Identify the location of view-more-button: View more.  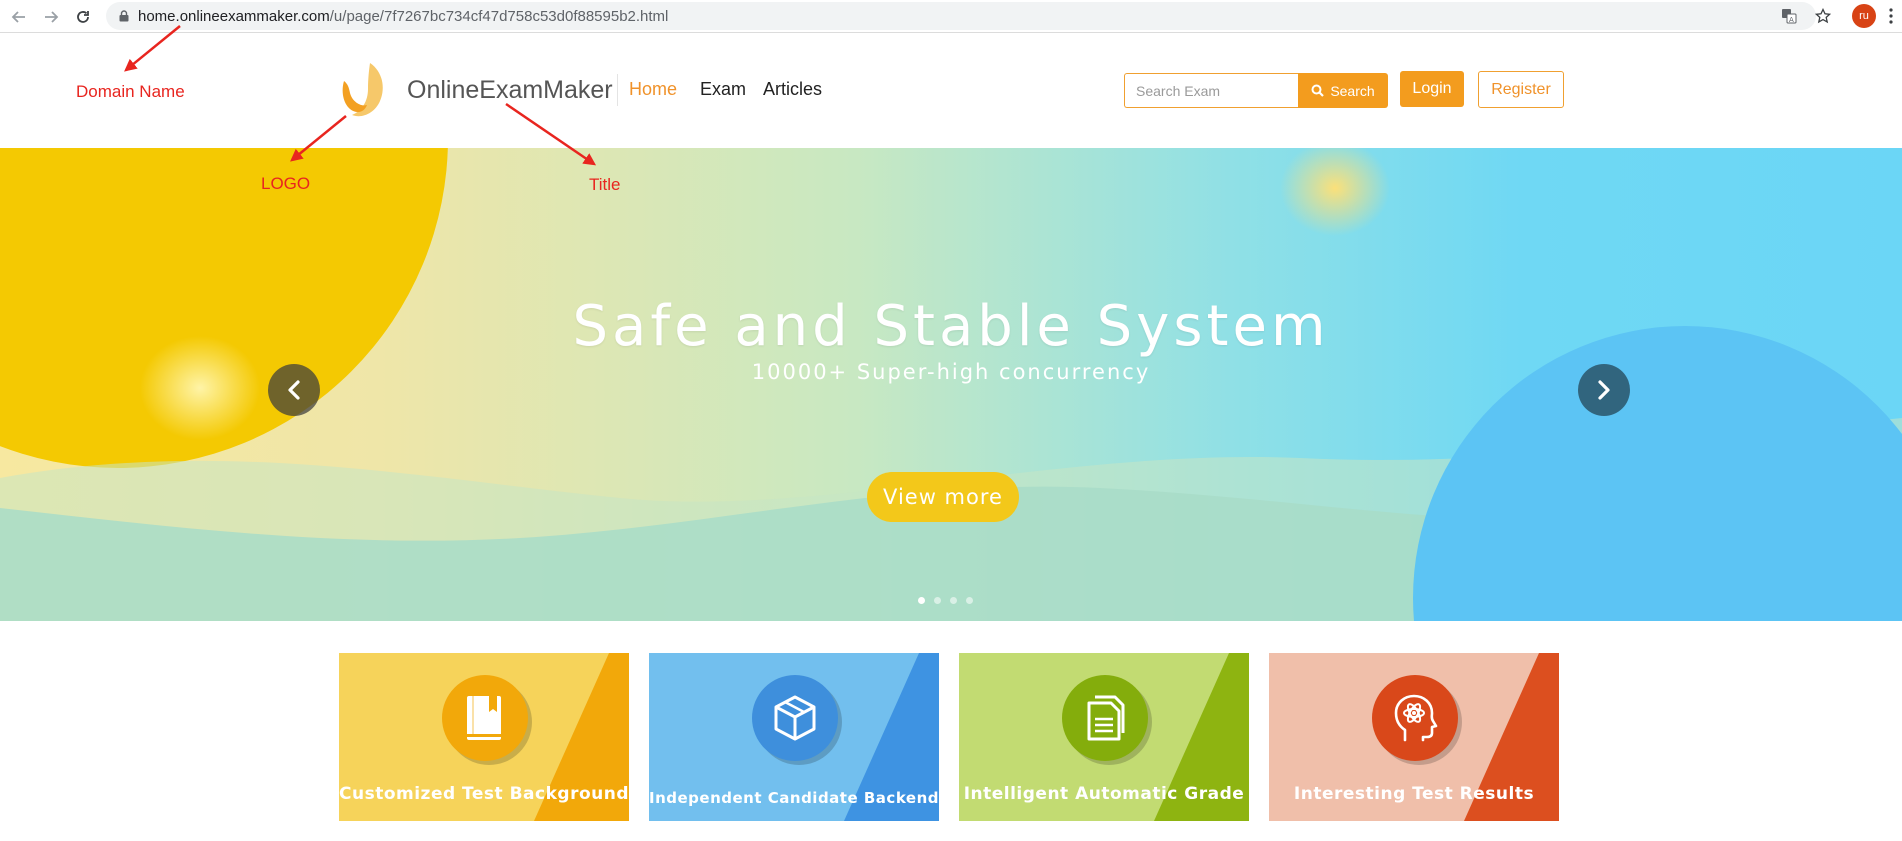
(943, 497).